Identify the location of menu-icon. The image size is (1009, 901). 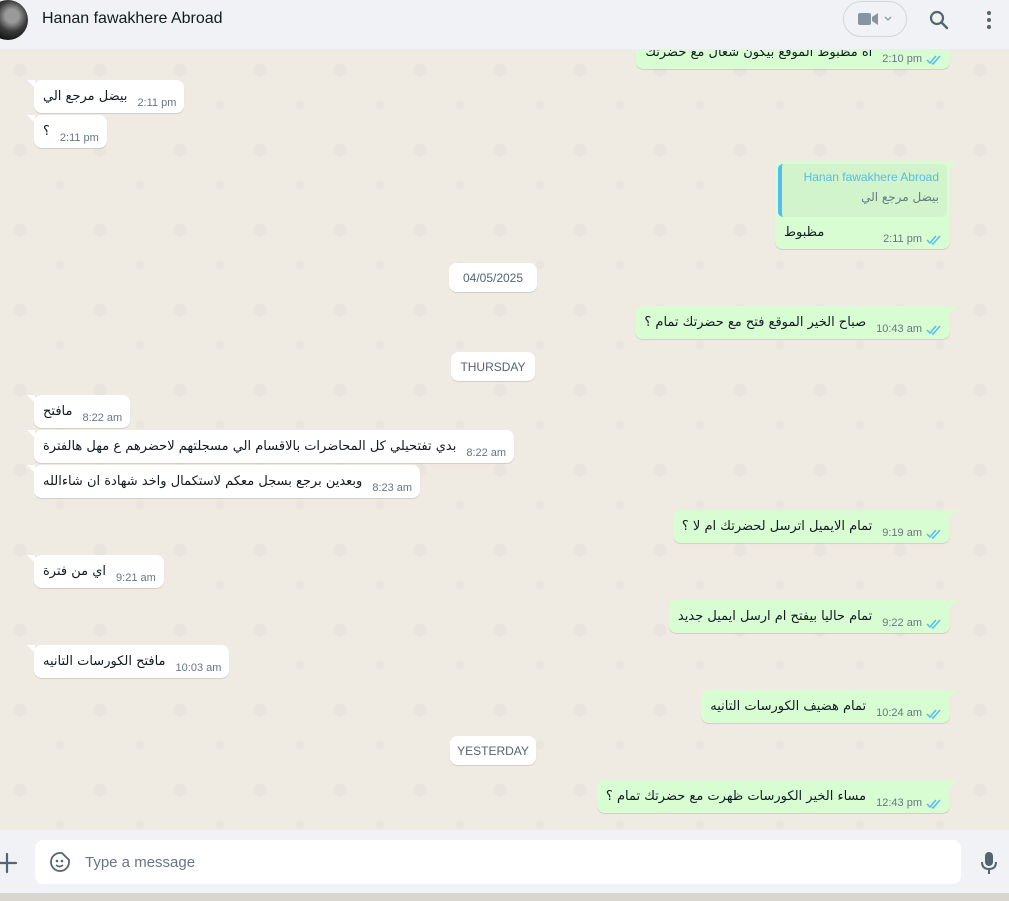
(989, 20).